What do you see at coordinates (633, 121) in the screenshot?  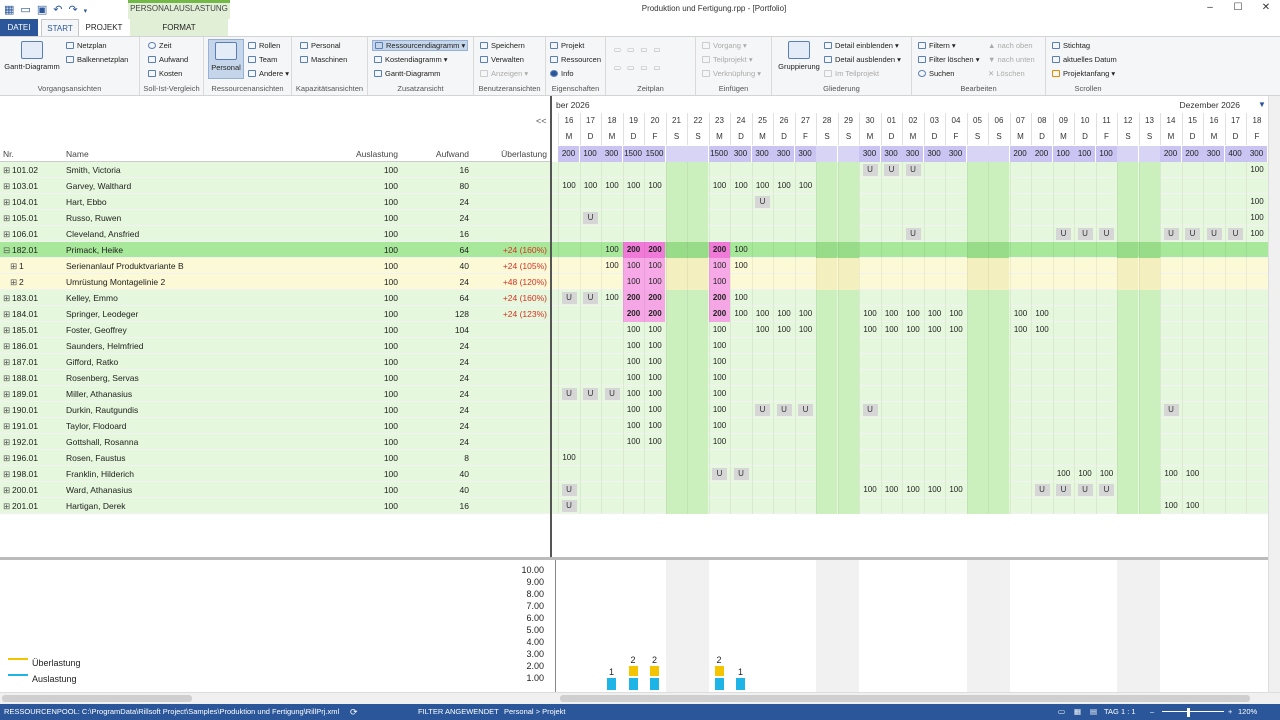 I see `timeline-day: 19` at bounding box center [633, 121].